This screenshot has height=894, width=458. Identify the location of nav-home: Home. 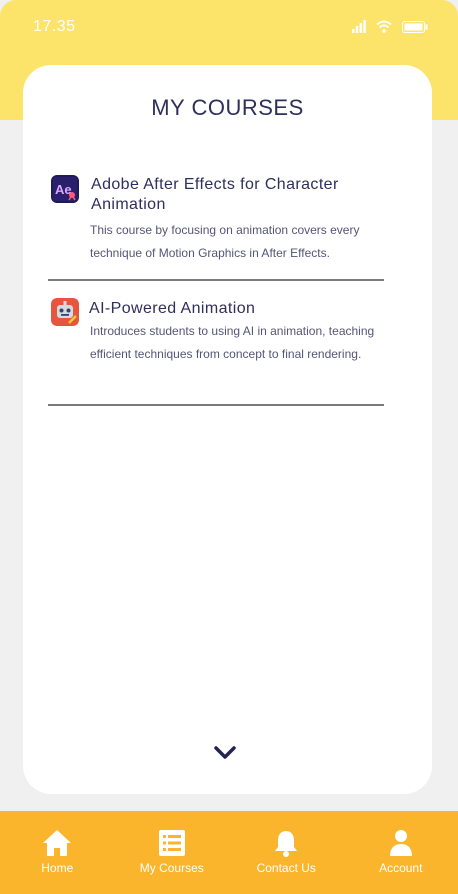
(57, 852).